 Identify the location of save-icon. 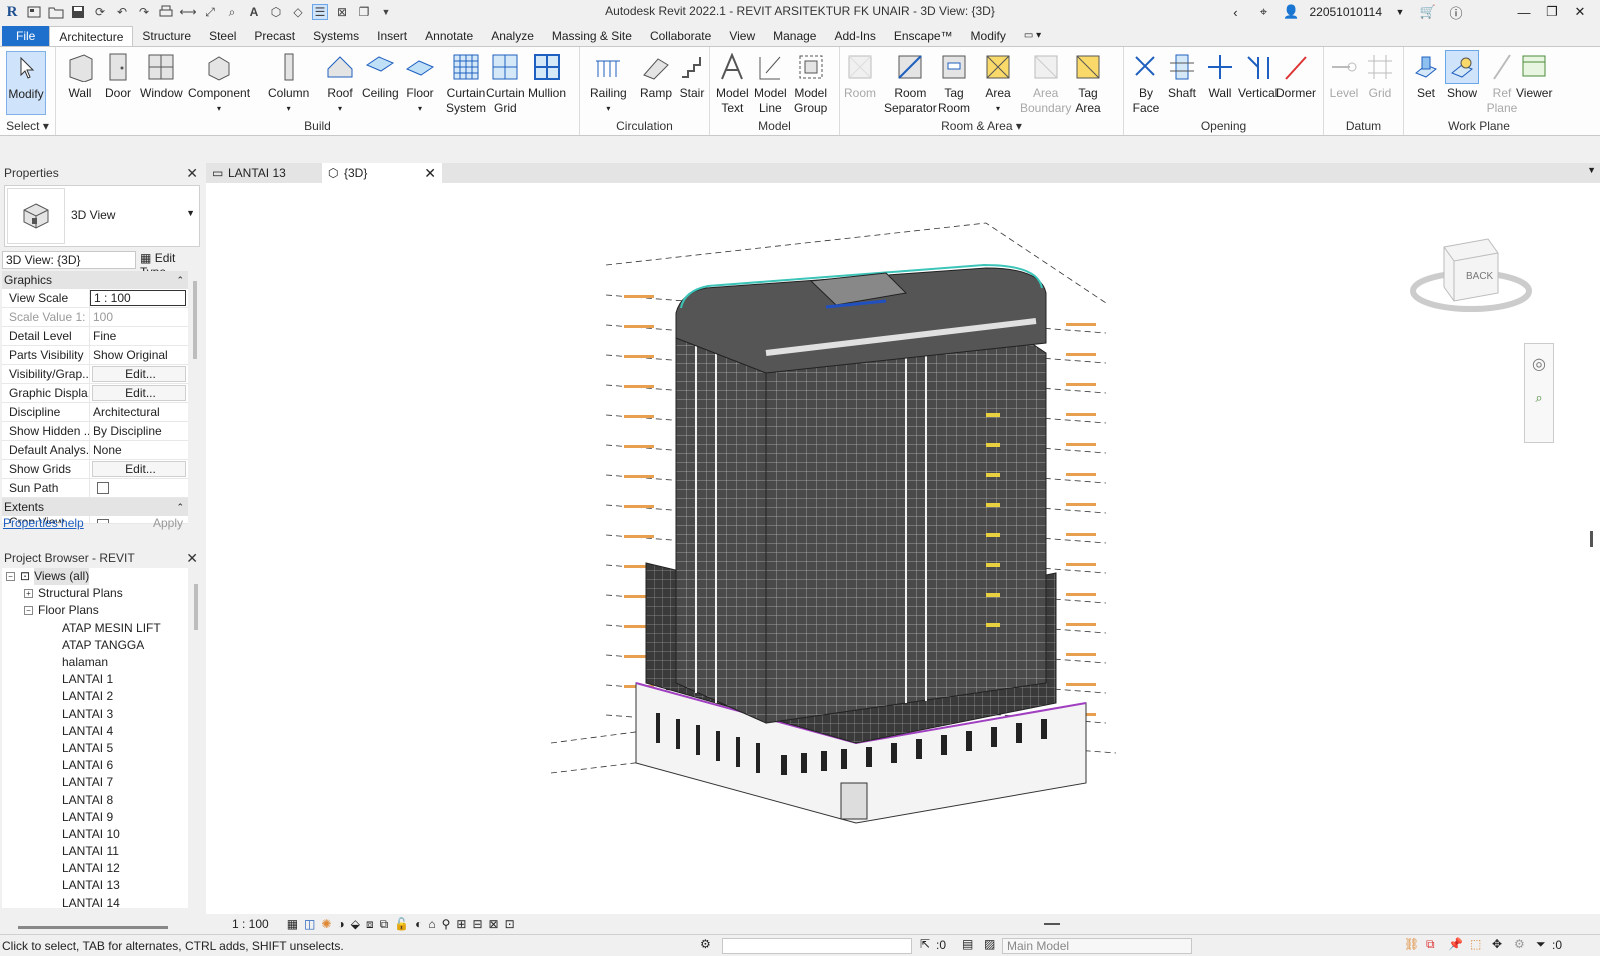
(78, 12).